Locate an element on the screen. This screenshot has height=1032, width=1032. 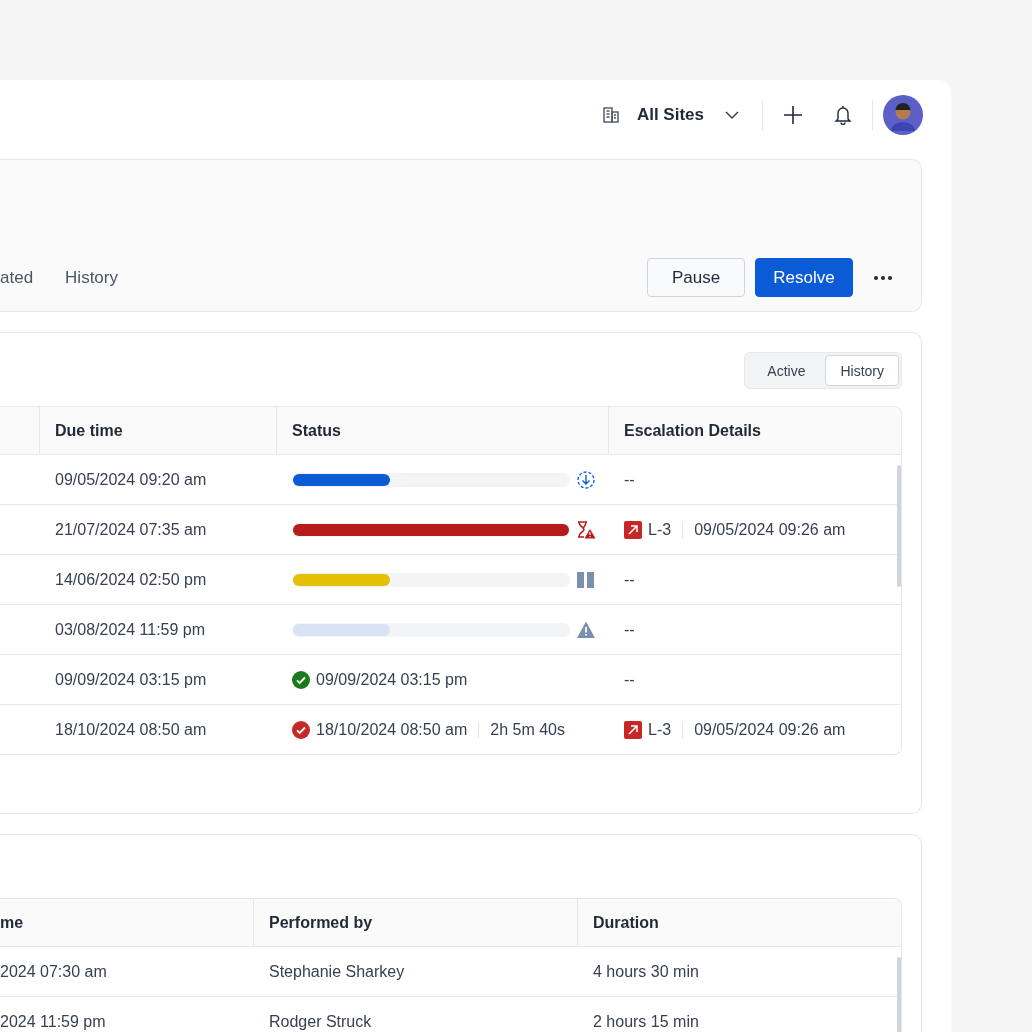
table-cell-text: 2024 07:30 am is located at coordinates (54, 971).